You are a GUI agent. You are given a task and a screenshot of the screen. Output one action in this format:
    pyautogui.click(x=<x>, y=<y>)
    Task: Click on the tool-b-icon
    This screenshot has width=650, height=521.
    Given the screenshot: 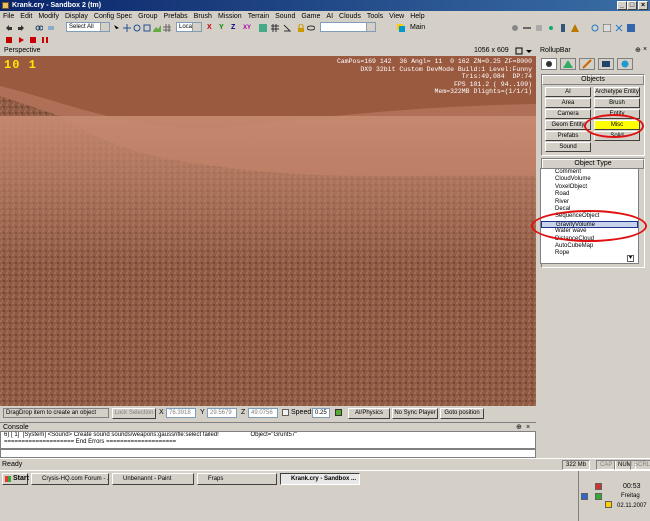 What is the action you would take?
    pyautogui.click(x=527, y=28)
    